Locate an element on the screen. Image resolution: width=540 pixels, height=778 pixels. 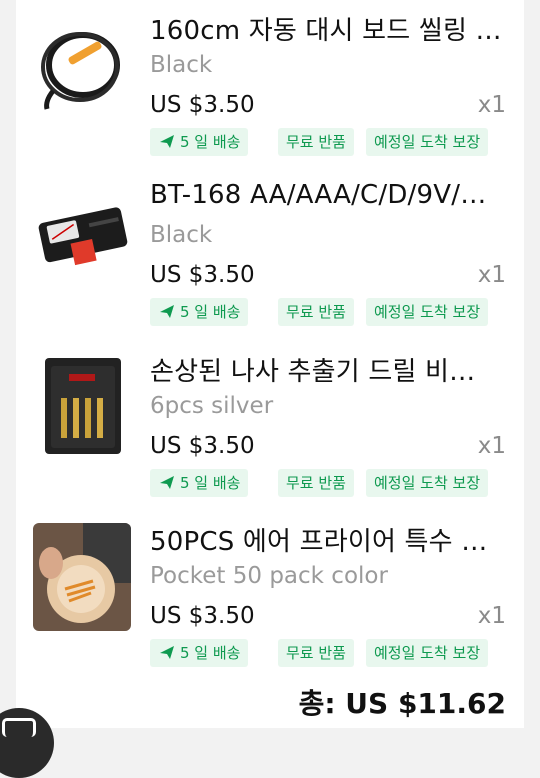
product-image-screw-extractor is located at coordinates (82, 406).